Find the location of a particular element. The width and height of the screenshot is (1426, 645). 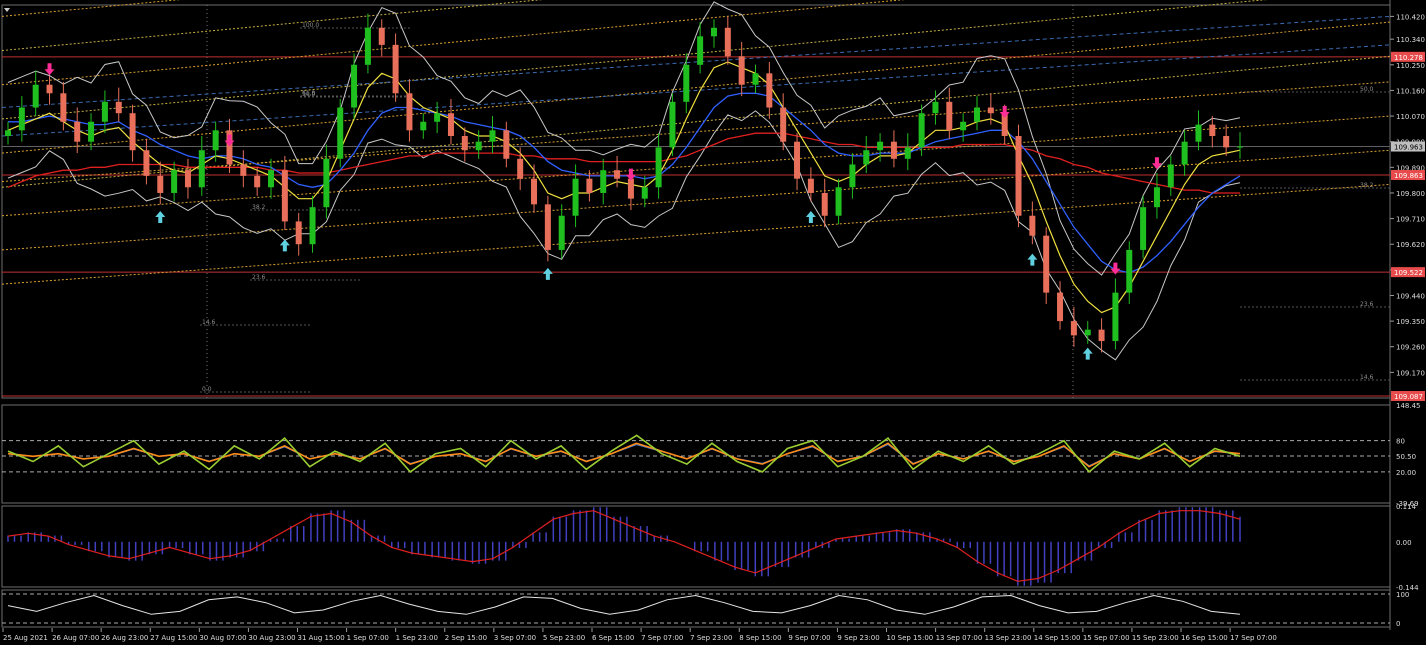

price-tick-label: 109.170 is located at coordinates (1410, 373).